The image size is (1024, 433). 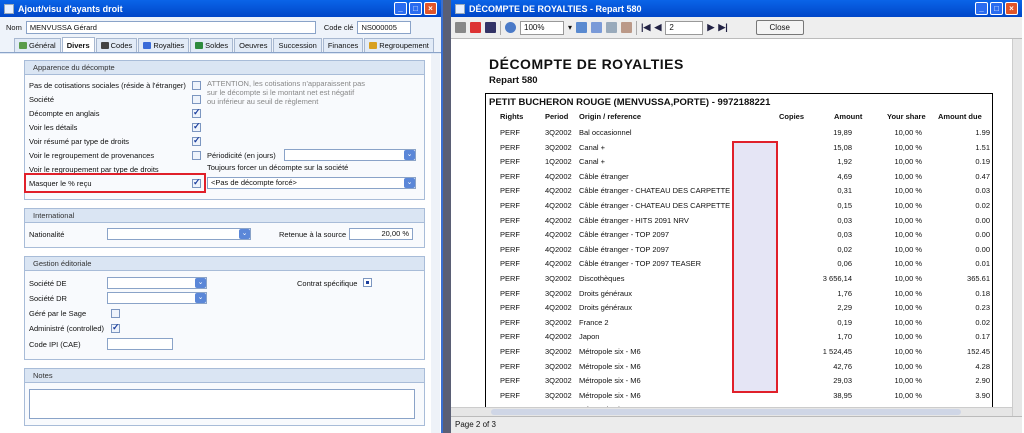 What do you see at coordinates (460, 27) in the screenshot?
I see `print-icon` at bounding box center [460, 27].